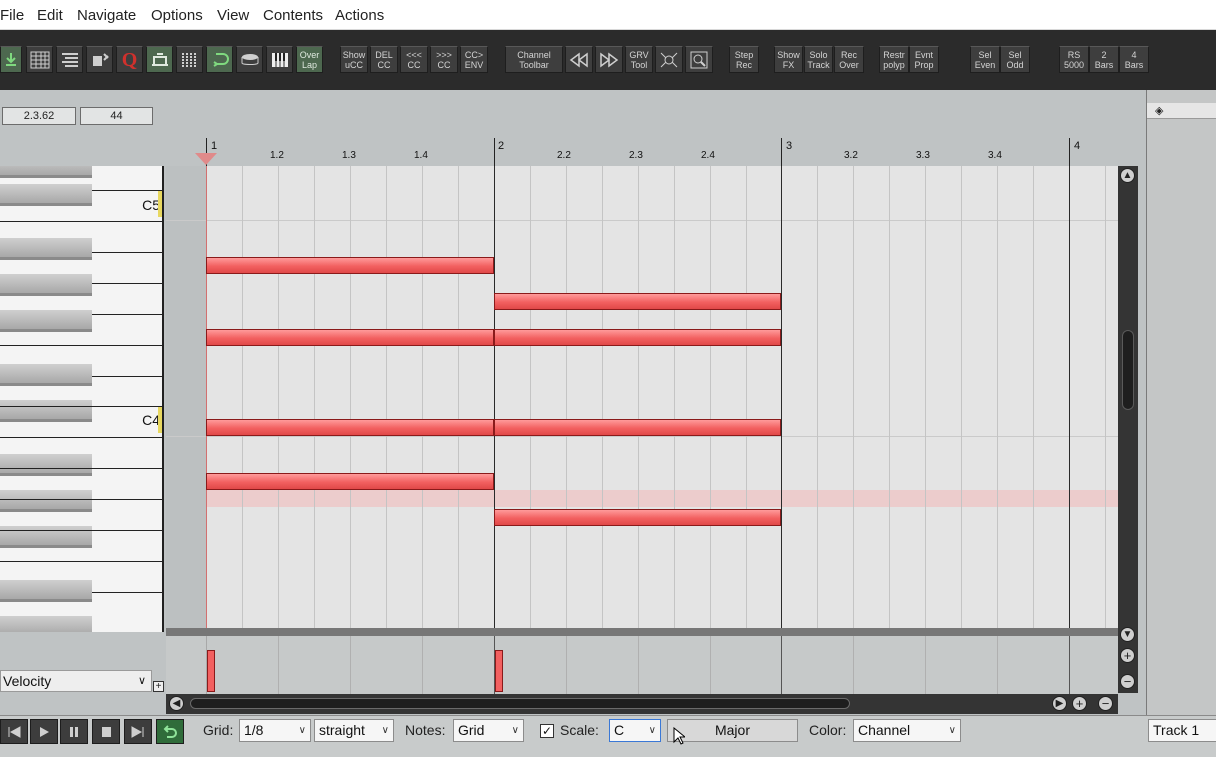  I want to click on sel-even-button: Sel Even, so click(985, 59).